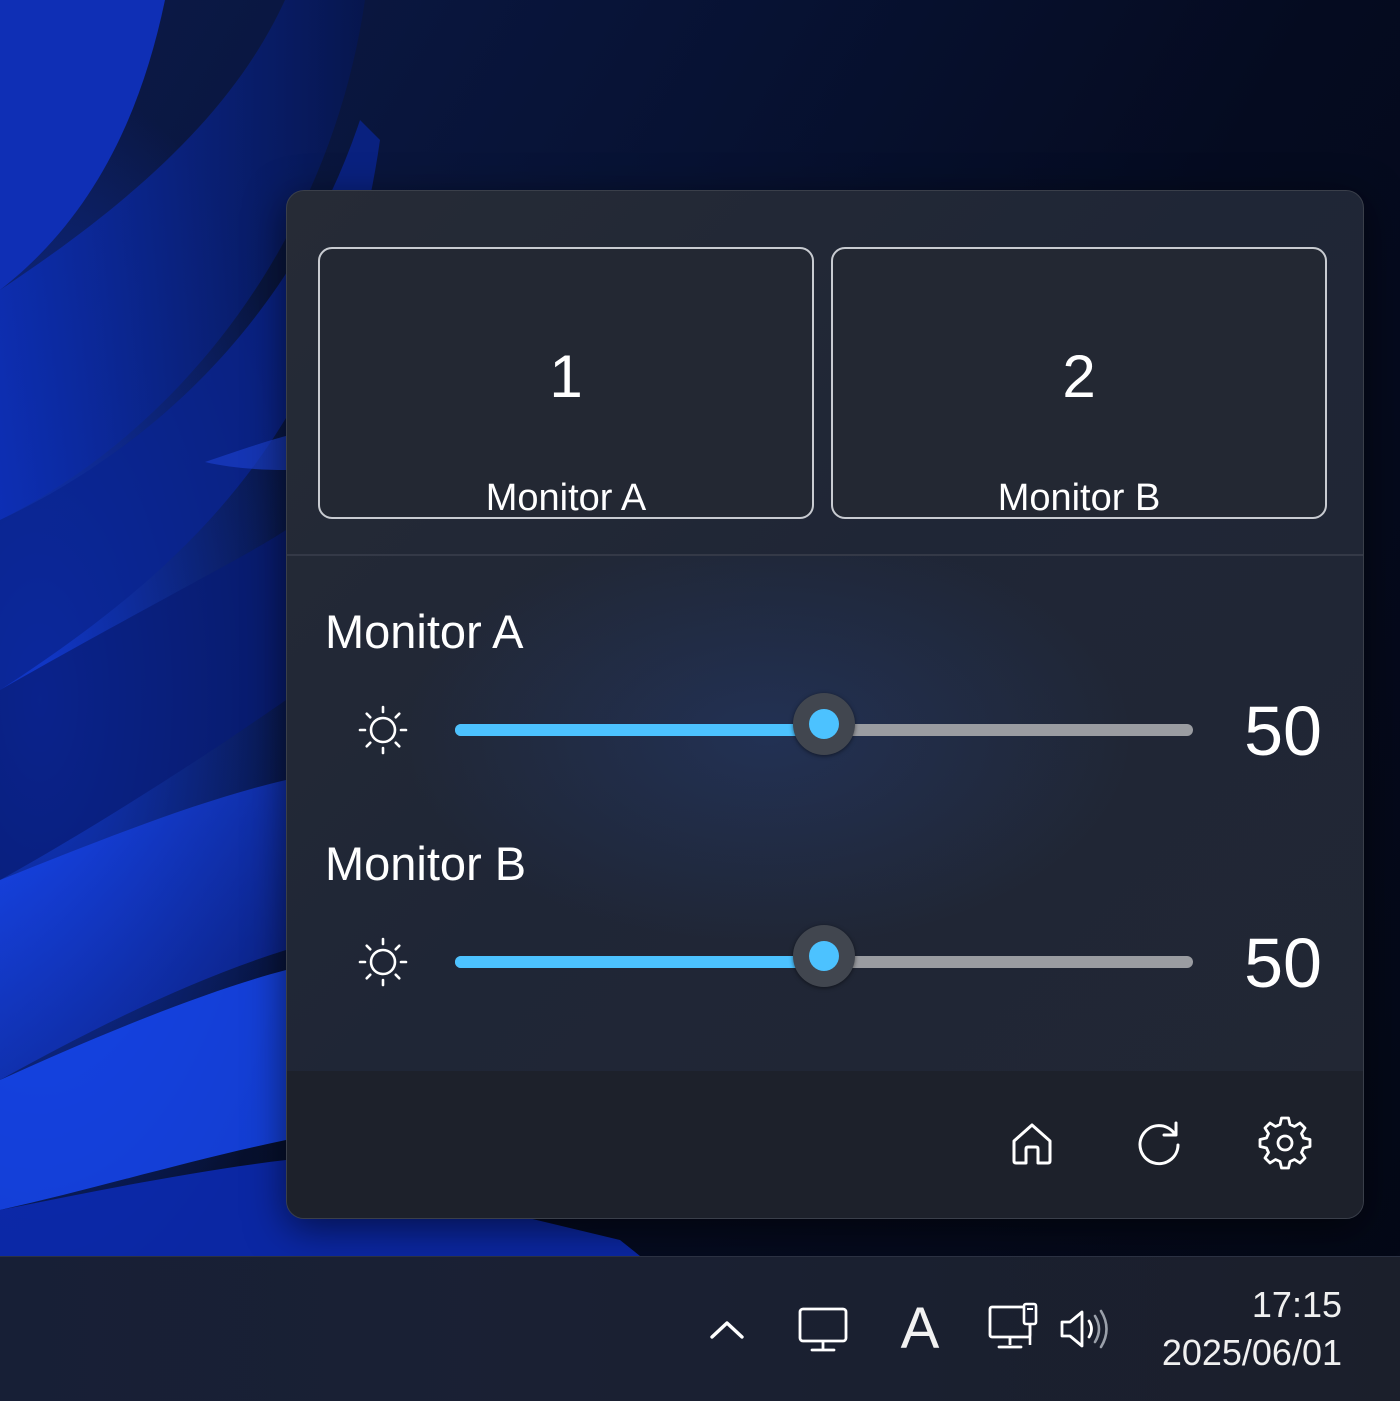  I want to click on settings-gear-icon, so click(1285, 1143).